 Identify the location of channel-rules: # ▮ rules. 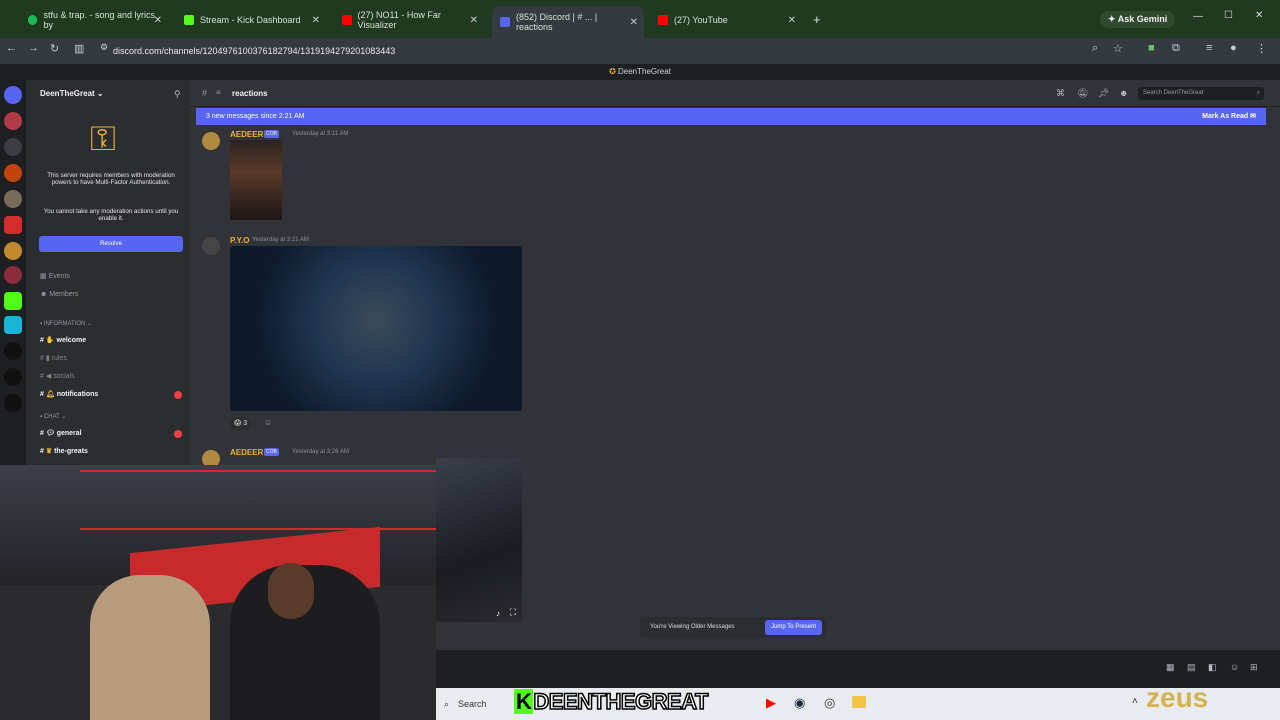
(53, 358).